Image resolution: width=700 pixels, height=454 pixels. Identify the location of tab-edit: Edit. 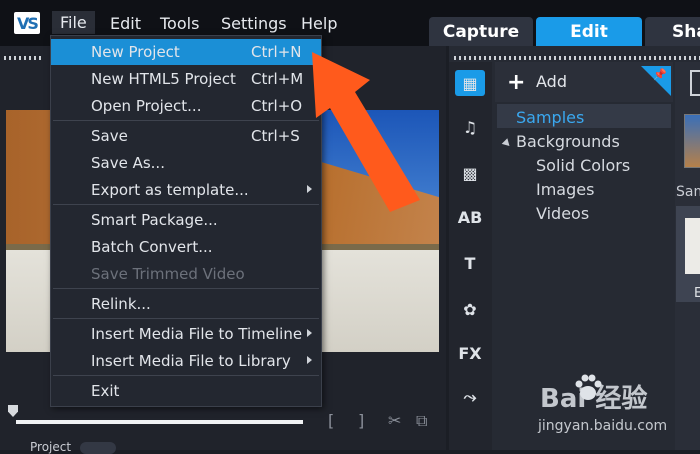
(589, 31).